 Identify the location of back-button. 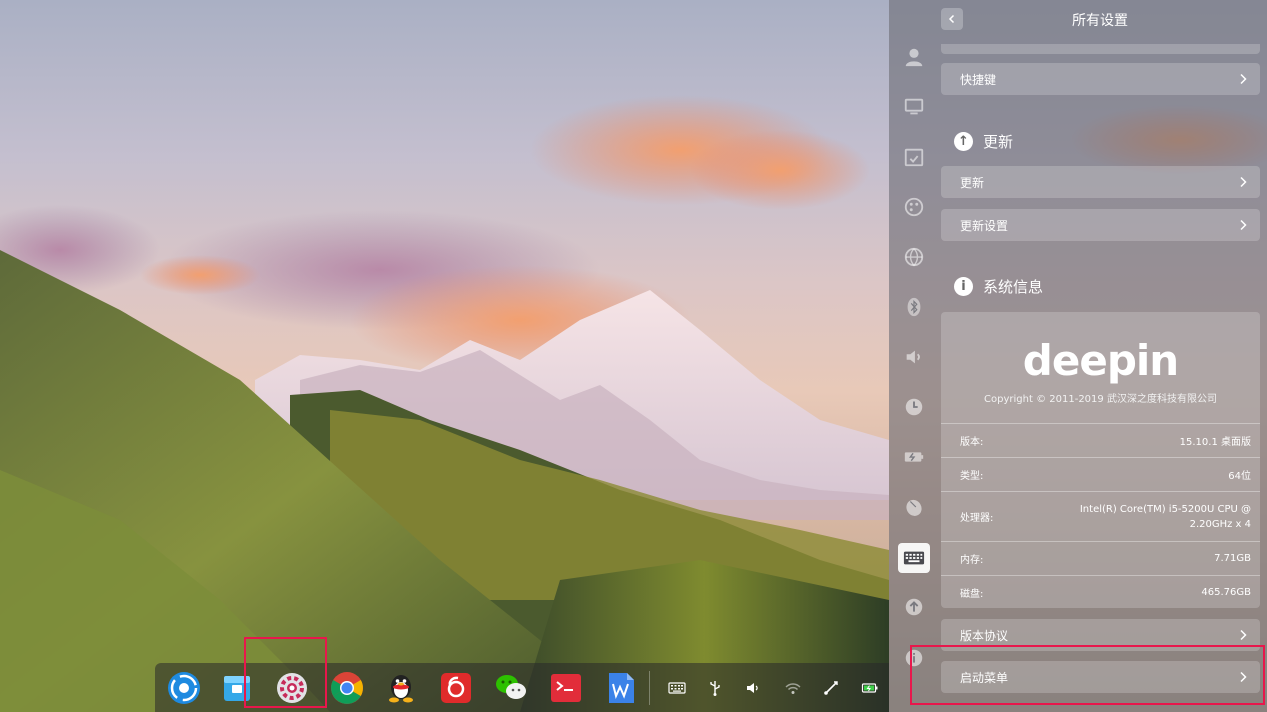
(952, 19).